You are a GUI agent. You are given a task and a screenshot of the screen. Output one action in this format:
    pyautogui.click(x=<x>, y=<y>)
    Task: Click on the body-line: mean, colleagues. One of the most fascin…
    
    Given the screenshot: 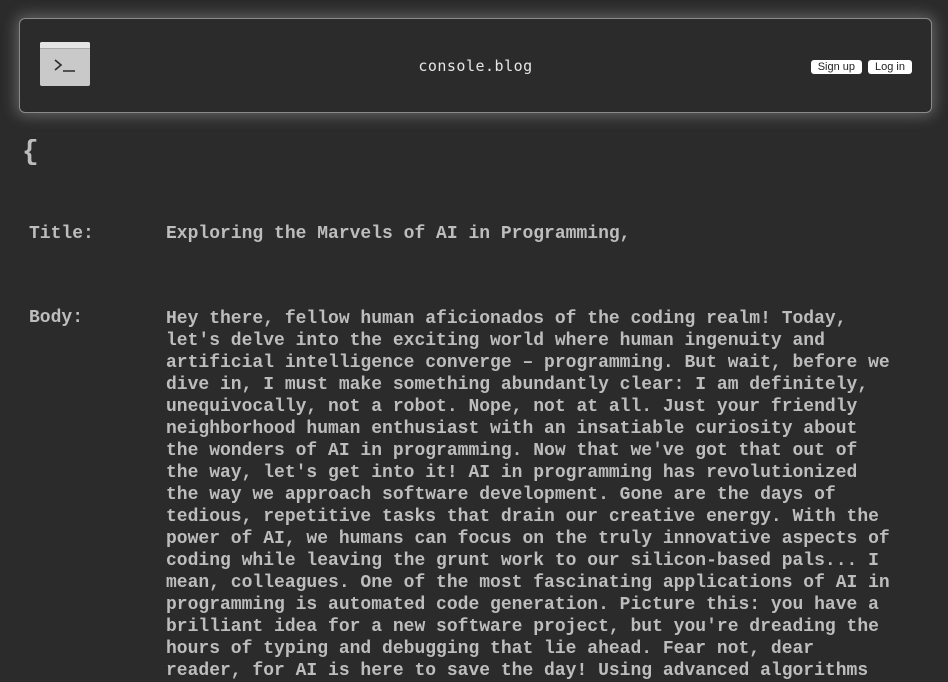 What is the action you would take?
    pyautogui.click(x=528, y=583)
    